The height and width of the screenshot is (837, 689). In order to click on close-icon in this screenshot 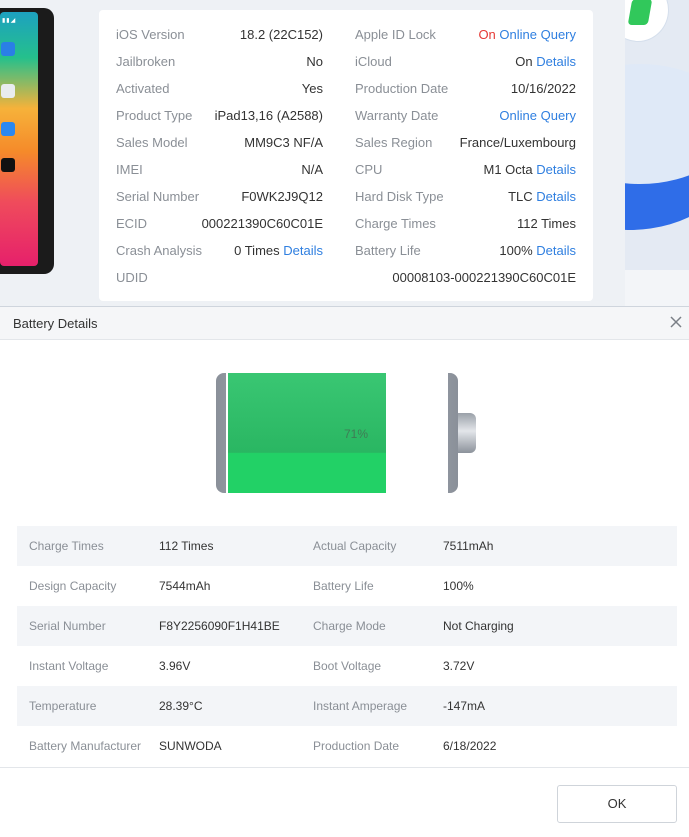, I will do `click(676, 322)`.